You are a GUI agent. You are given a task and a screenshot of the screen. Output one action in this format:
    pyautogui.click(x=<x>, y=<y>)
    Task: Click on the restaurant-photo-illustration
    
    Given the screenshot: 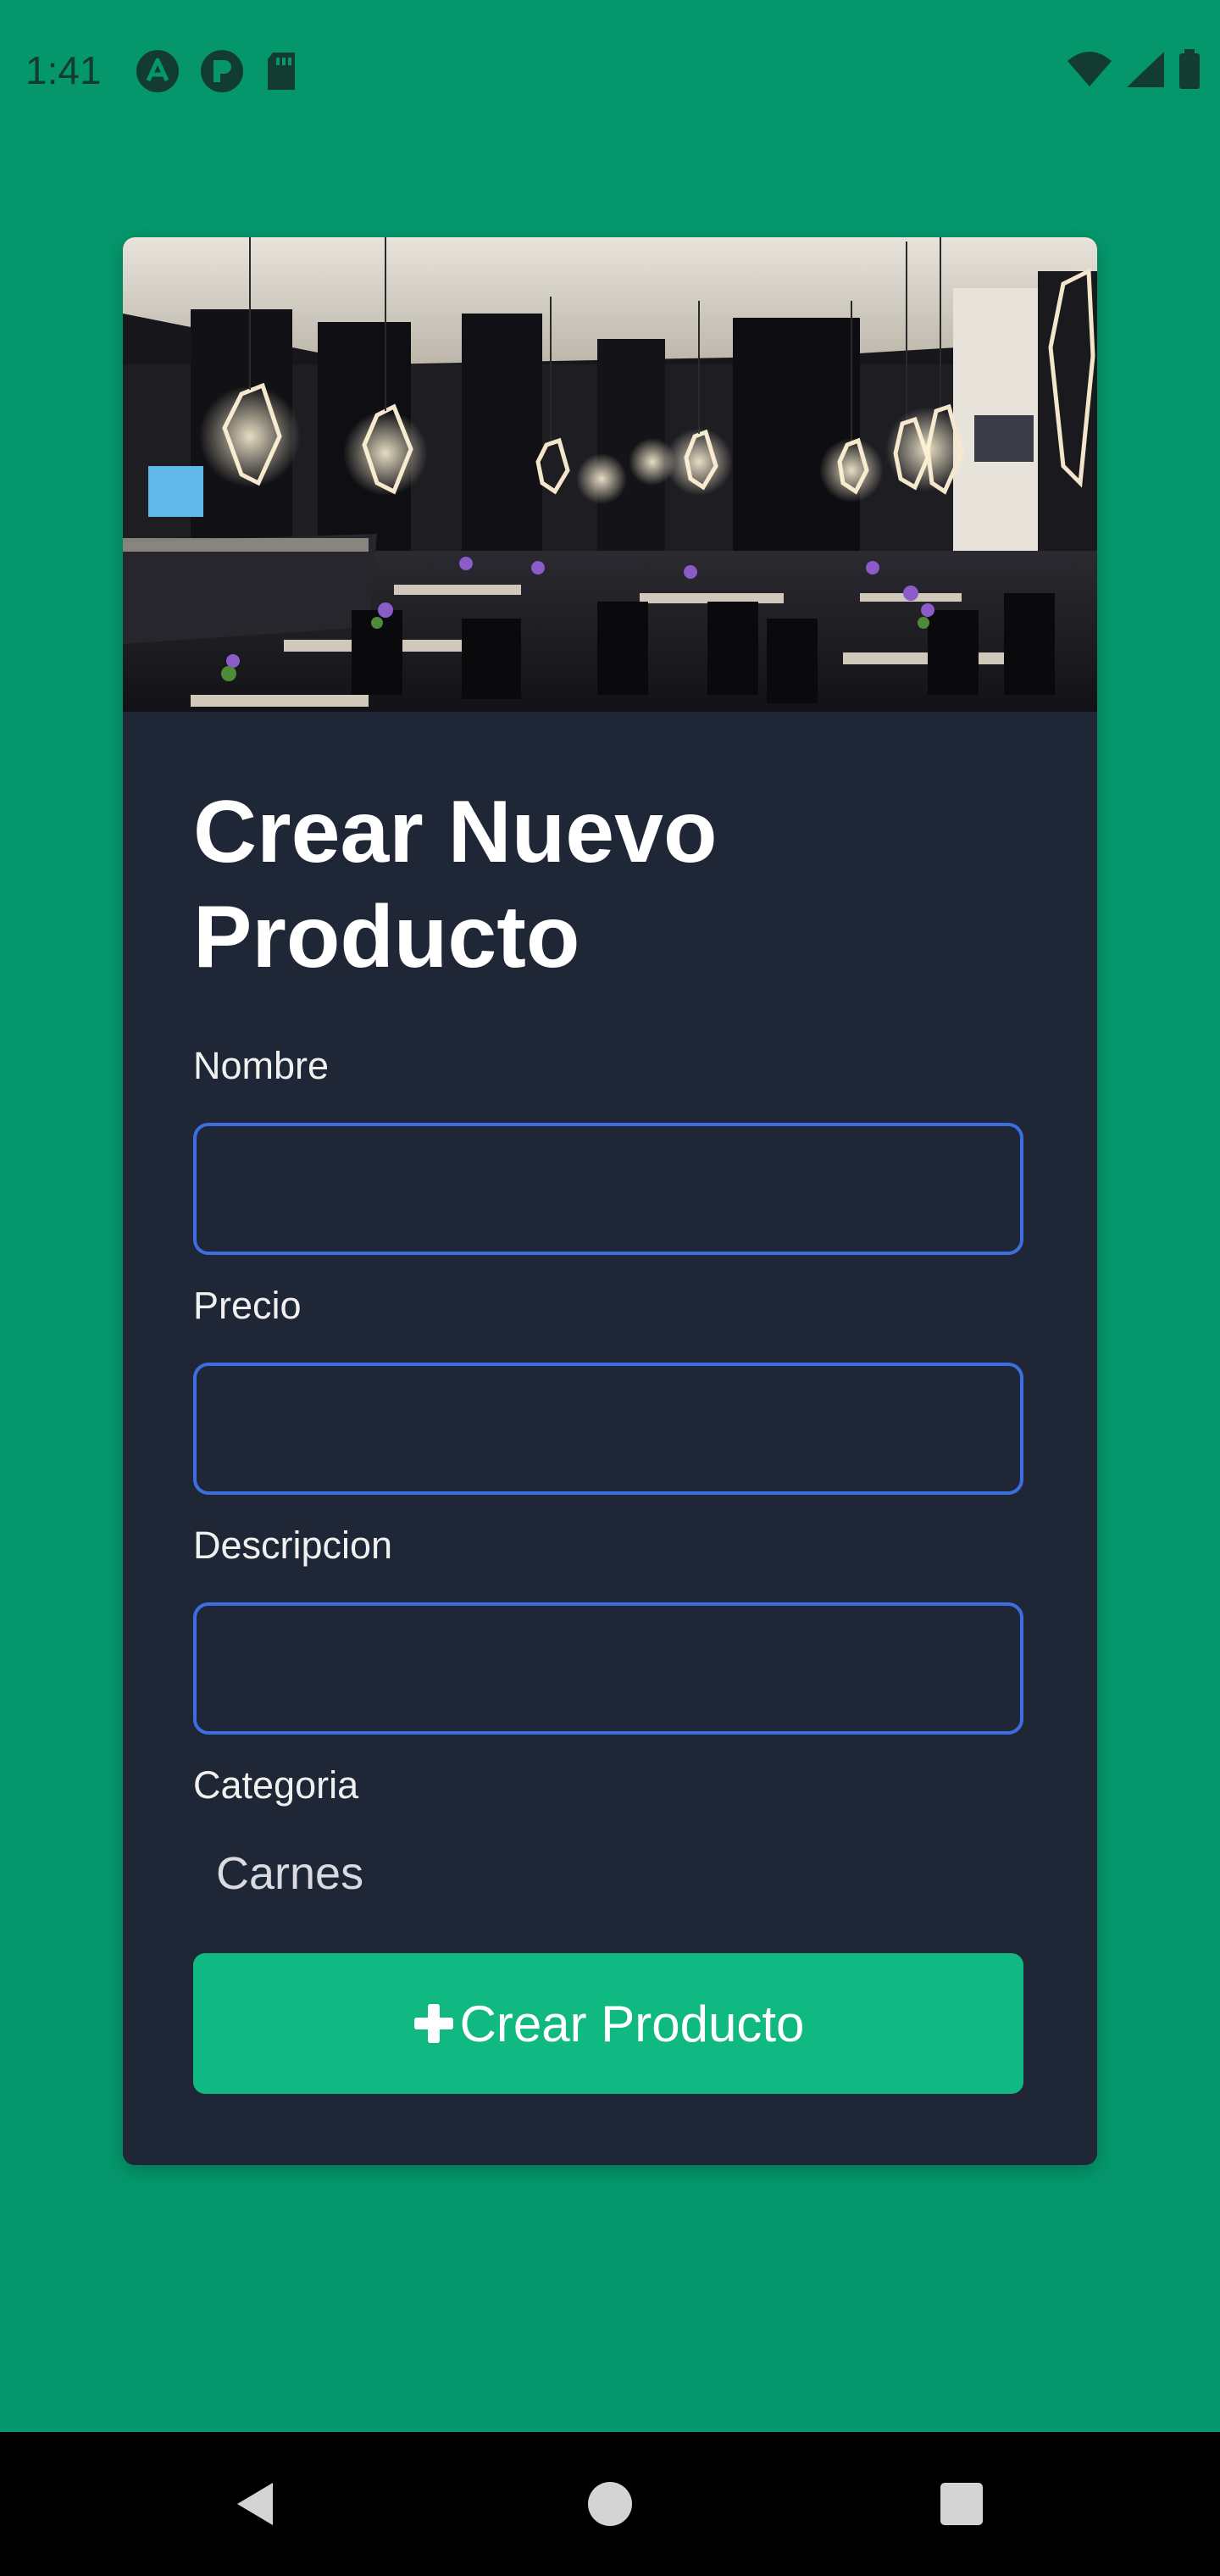 What is the action you would take?
    pyautogui.click(x=610, y=474)
    